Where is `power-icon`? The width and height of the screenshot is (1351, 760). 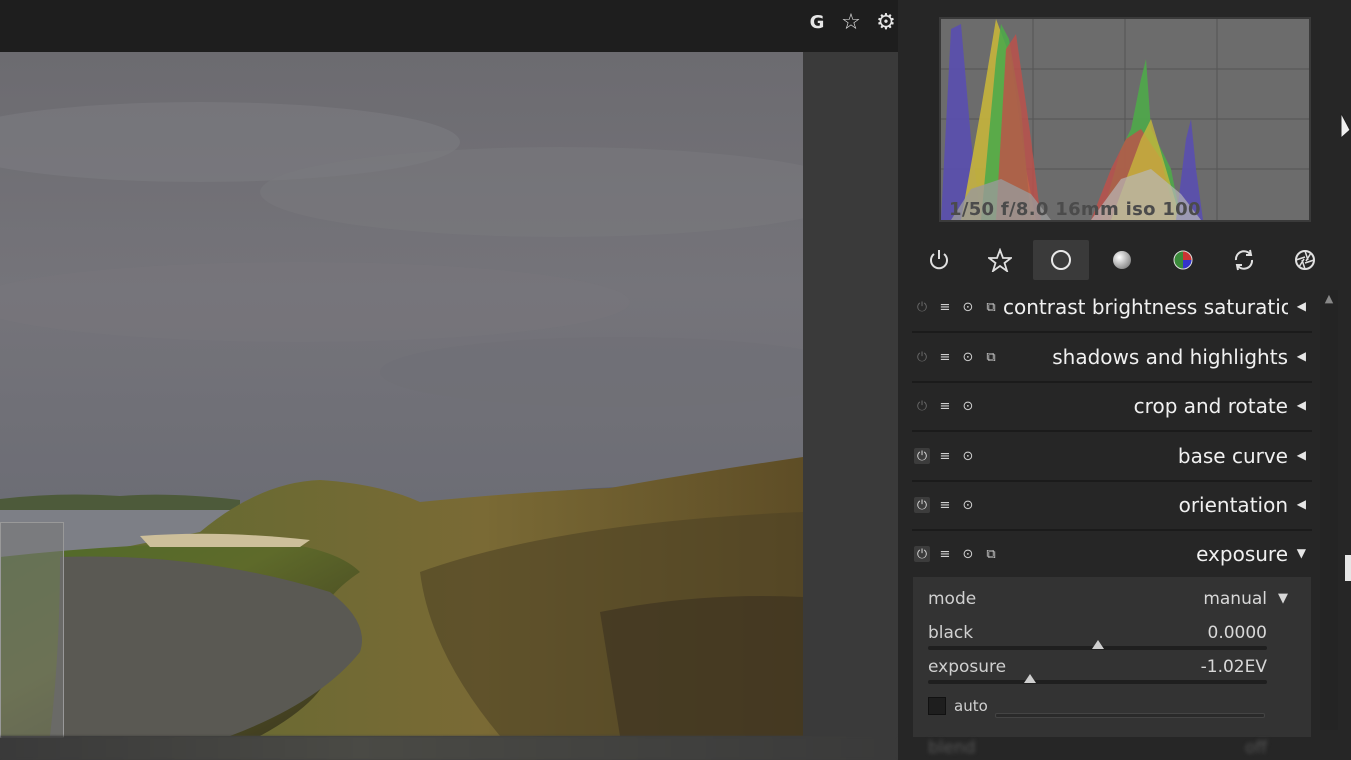 power-icon is located at coordinates (939, 260).